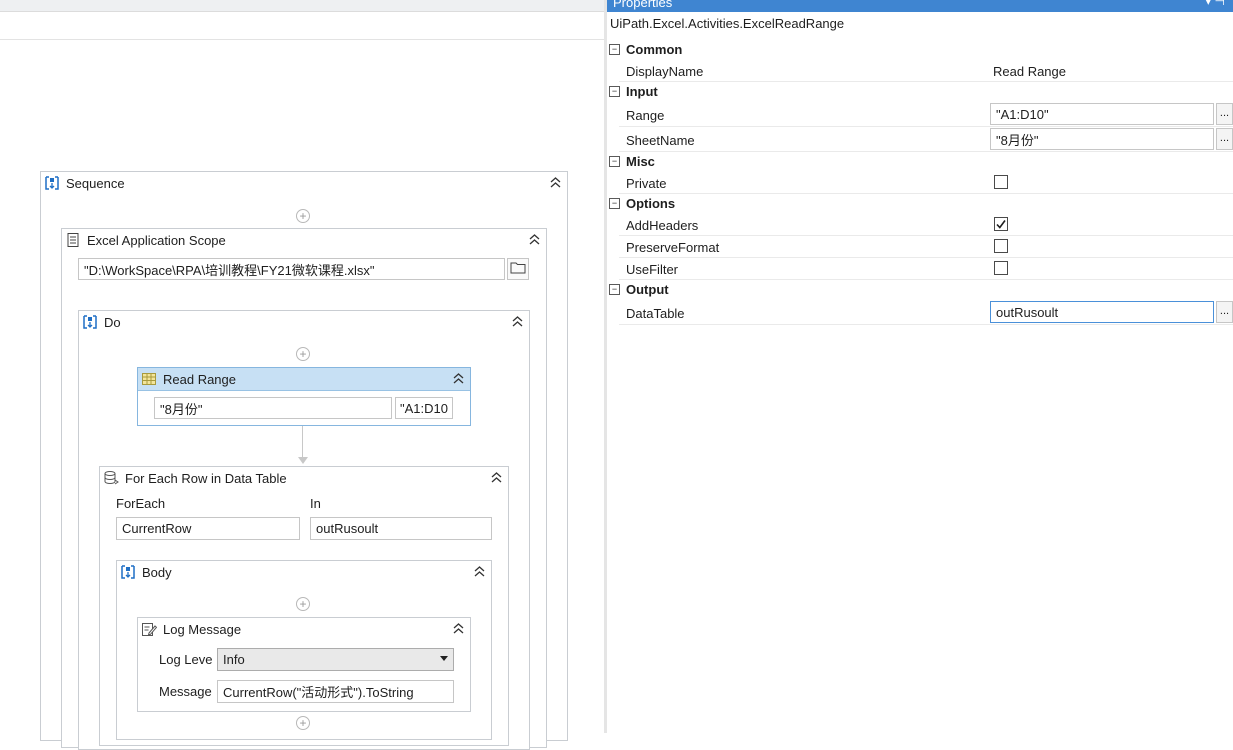 The width and height of the screenshot is (1233, 750). What do you see at coordinates (926, 269) in the screenshot?
I see `property-row-usefilter: UseFilter` at bounding box center [926, 269].